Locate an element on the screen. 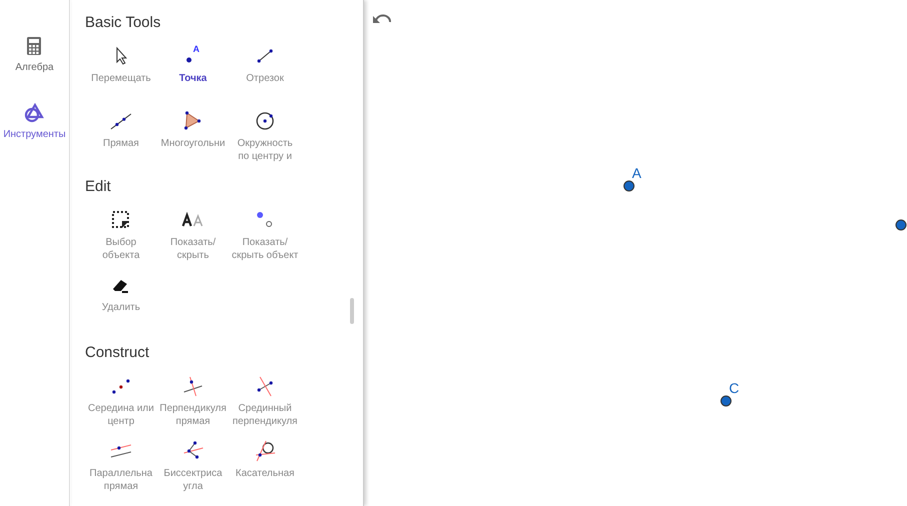 This screenshot has width=907, height=506. undo-icon is located at coordinates (382, 19).